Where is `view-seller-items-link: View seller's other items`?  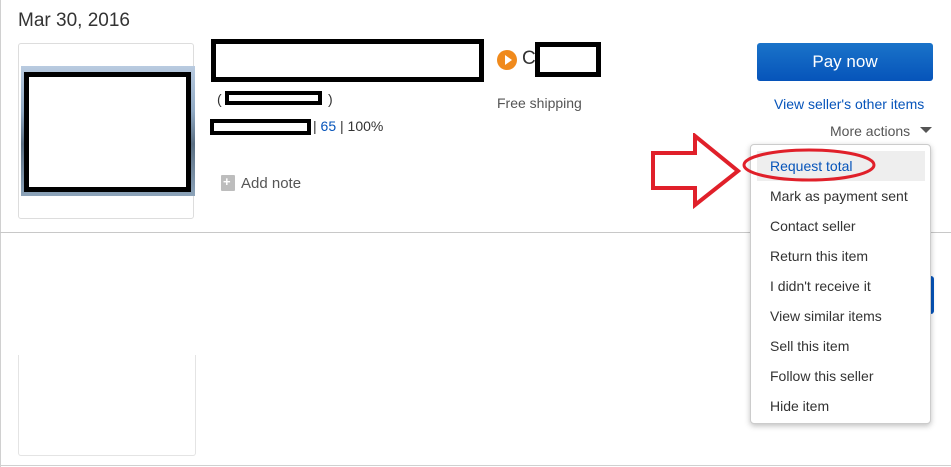
view-seller-items-link: View seller's other items is located at coordinates (849, 104).